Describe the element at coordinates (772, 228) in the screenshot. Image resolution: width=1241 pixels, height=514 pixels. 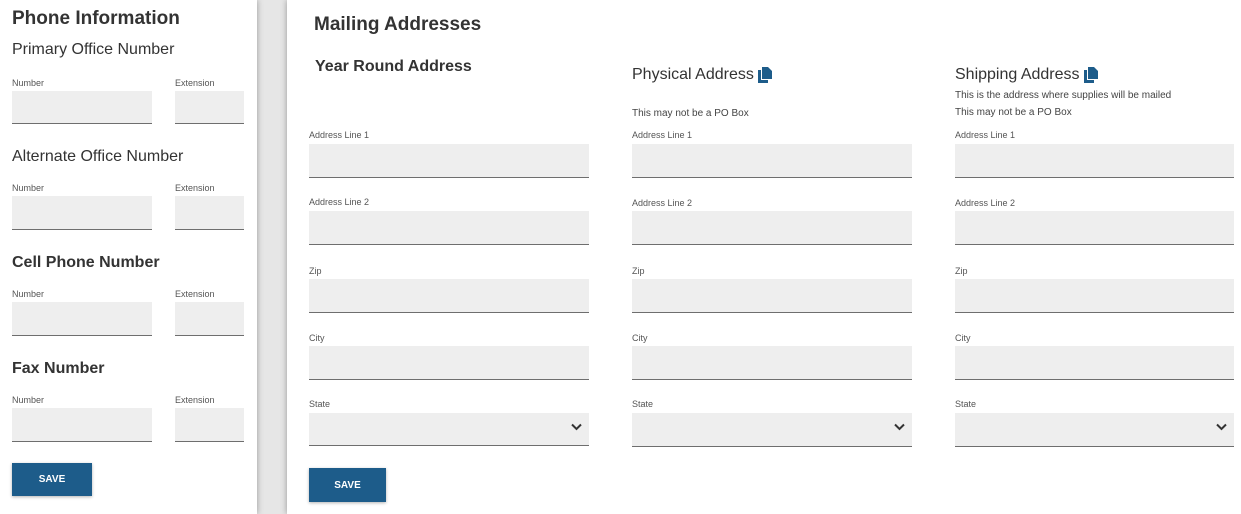
I see `physical-address-line-2-input` at that location.